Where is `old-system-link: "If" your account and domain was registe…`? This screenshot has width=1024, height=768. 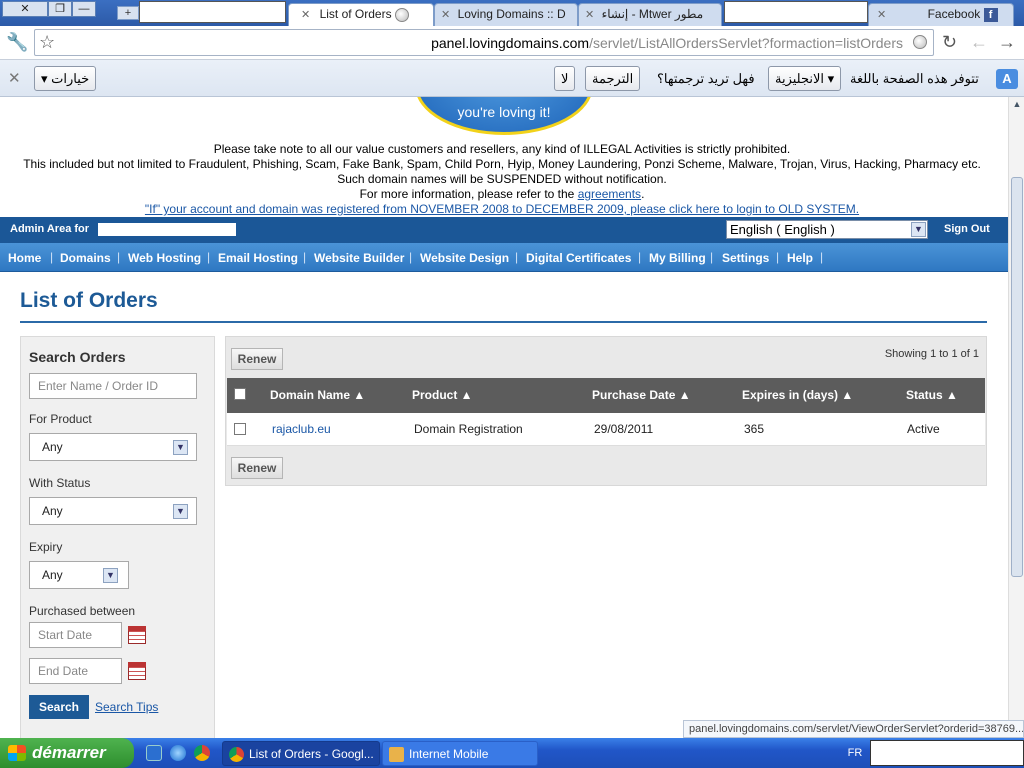 old-system-link: "If" your account and domain was registe… is located at coordinates (502, 209).